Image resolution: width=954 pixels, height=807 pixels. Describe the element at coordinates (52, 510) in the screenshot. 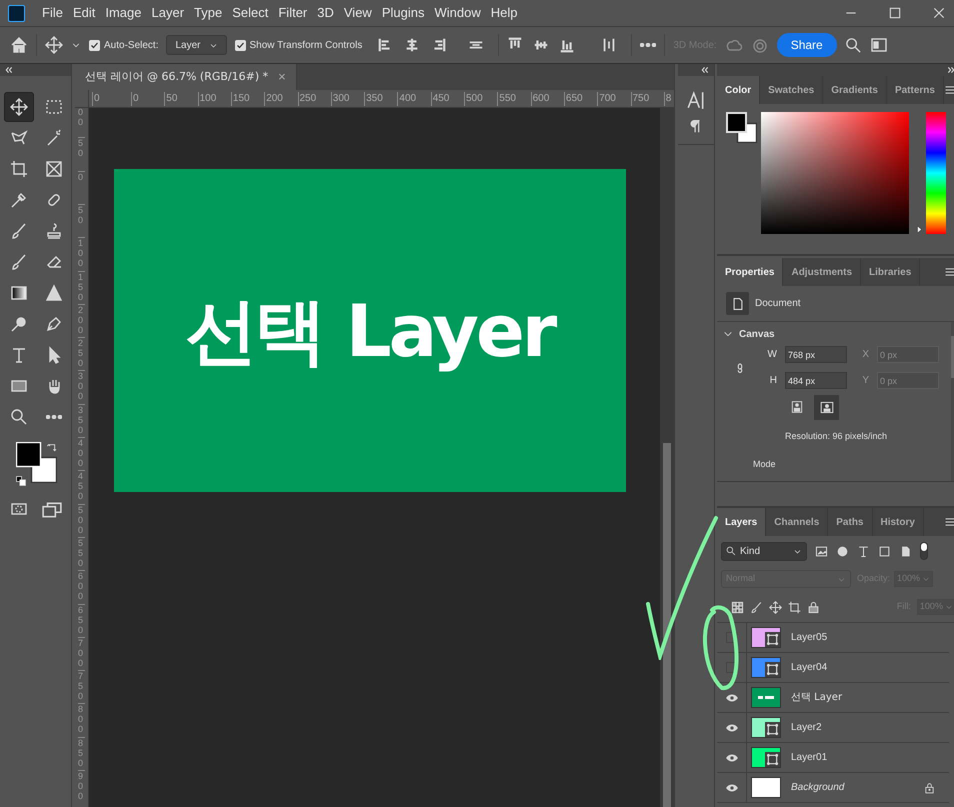

I see `screen-mode-icon` at that location.